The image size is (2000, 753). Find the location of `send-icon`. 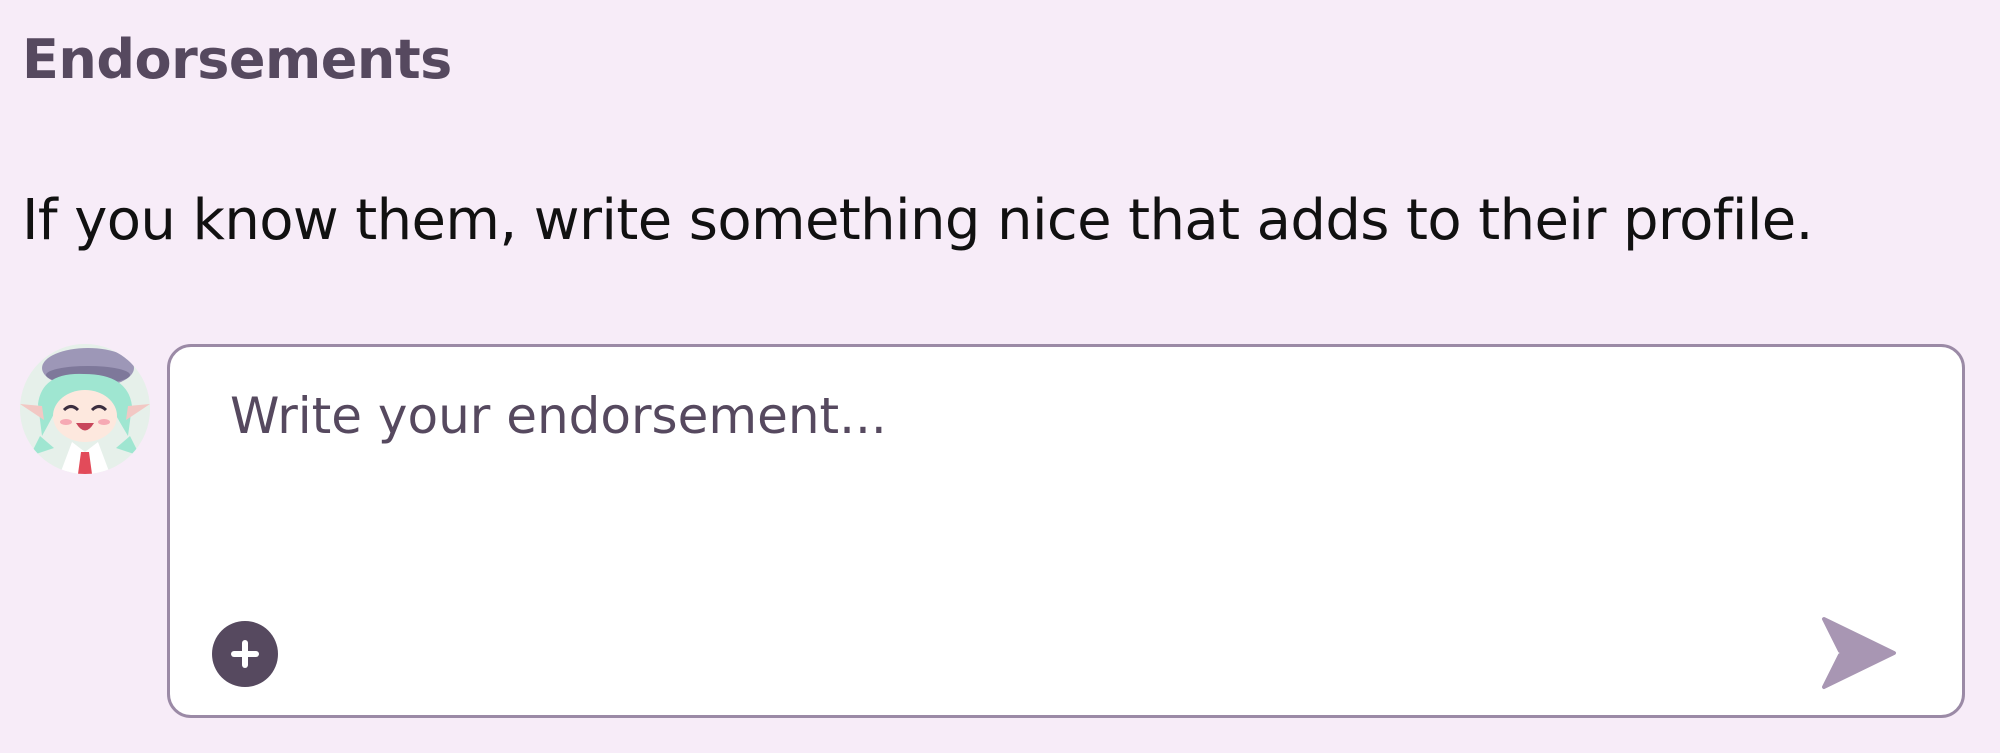

send-icon is located at coordinates (1859, 653).